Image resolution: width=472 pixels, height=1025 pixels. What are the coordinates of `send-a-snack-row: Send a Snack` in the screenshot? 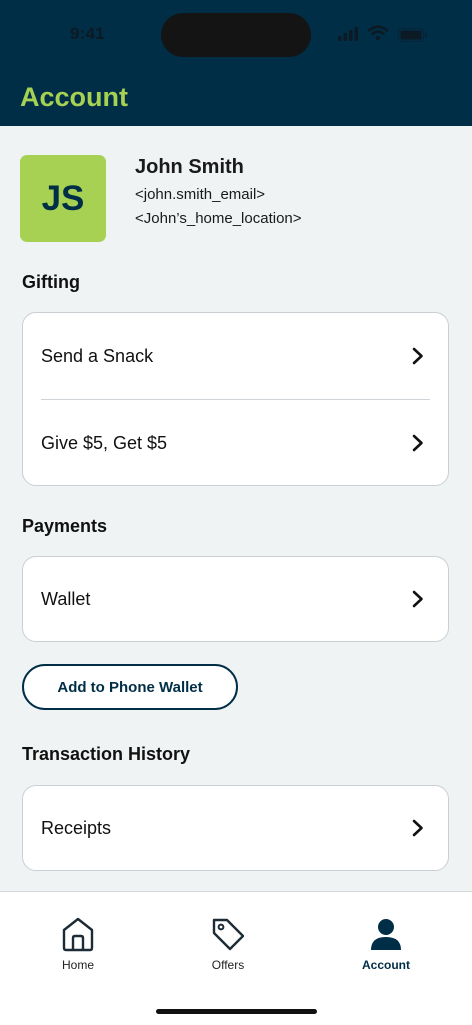 It's located at (235, 356).